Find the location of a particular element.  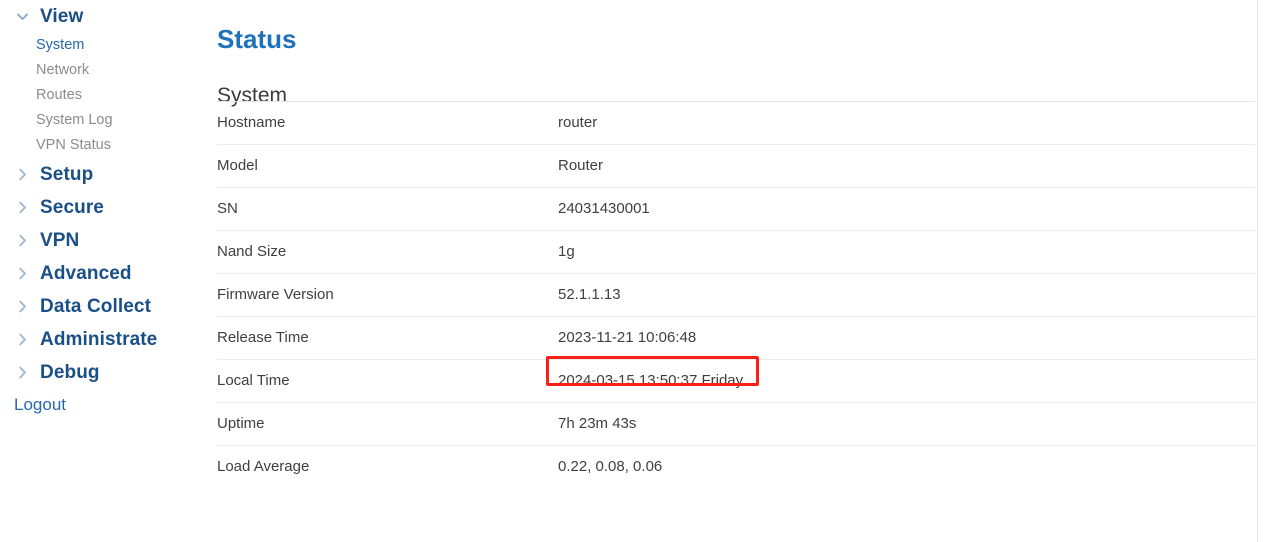

row-label: Nand Size is located at coordinates (387, 252).